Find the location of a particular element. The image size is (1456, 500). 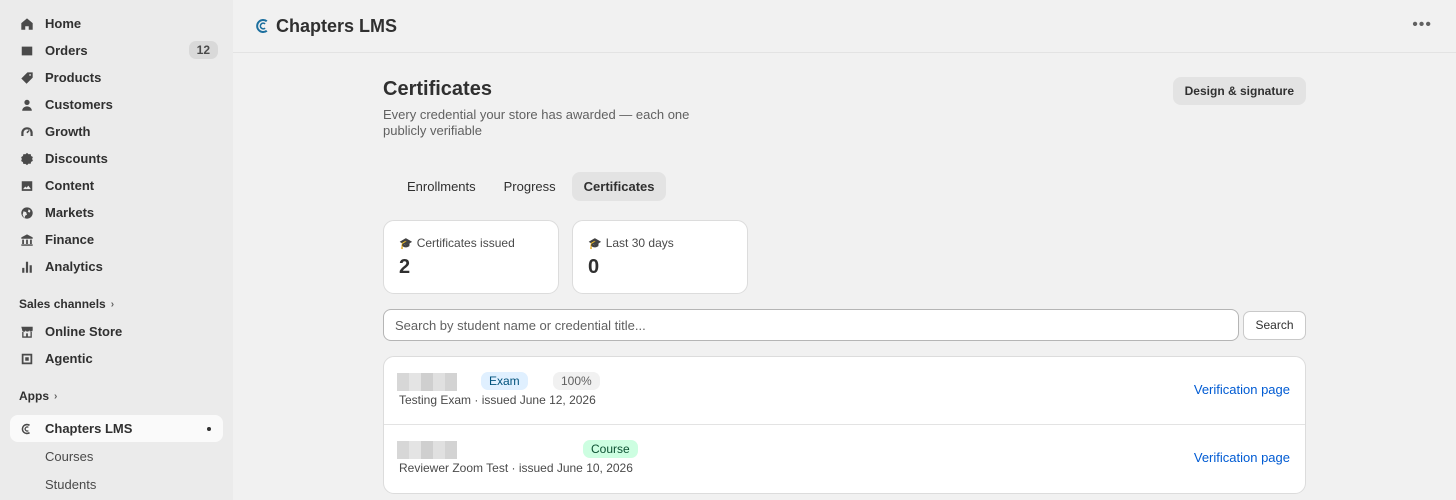

design-signature-button: Design & signature is located at coordinates (1239, 91).